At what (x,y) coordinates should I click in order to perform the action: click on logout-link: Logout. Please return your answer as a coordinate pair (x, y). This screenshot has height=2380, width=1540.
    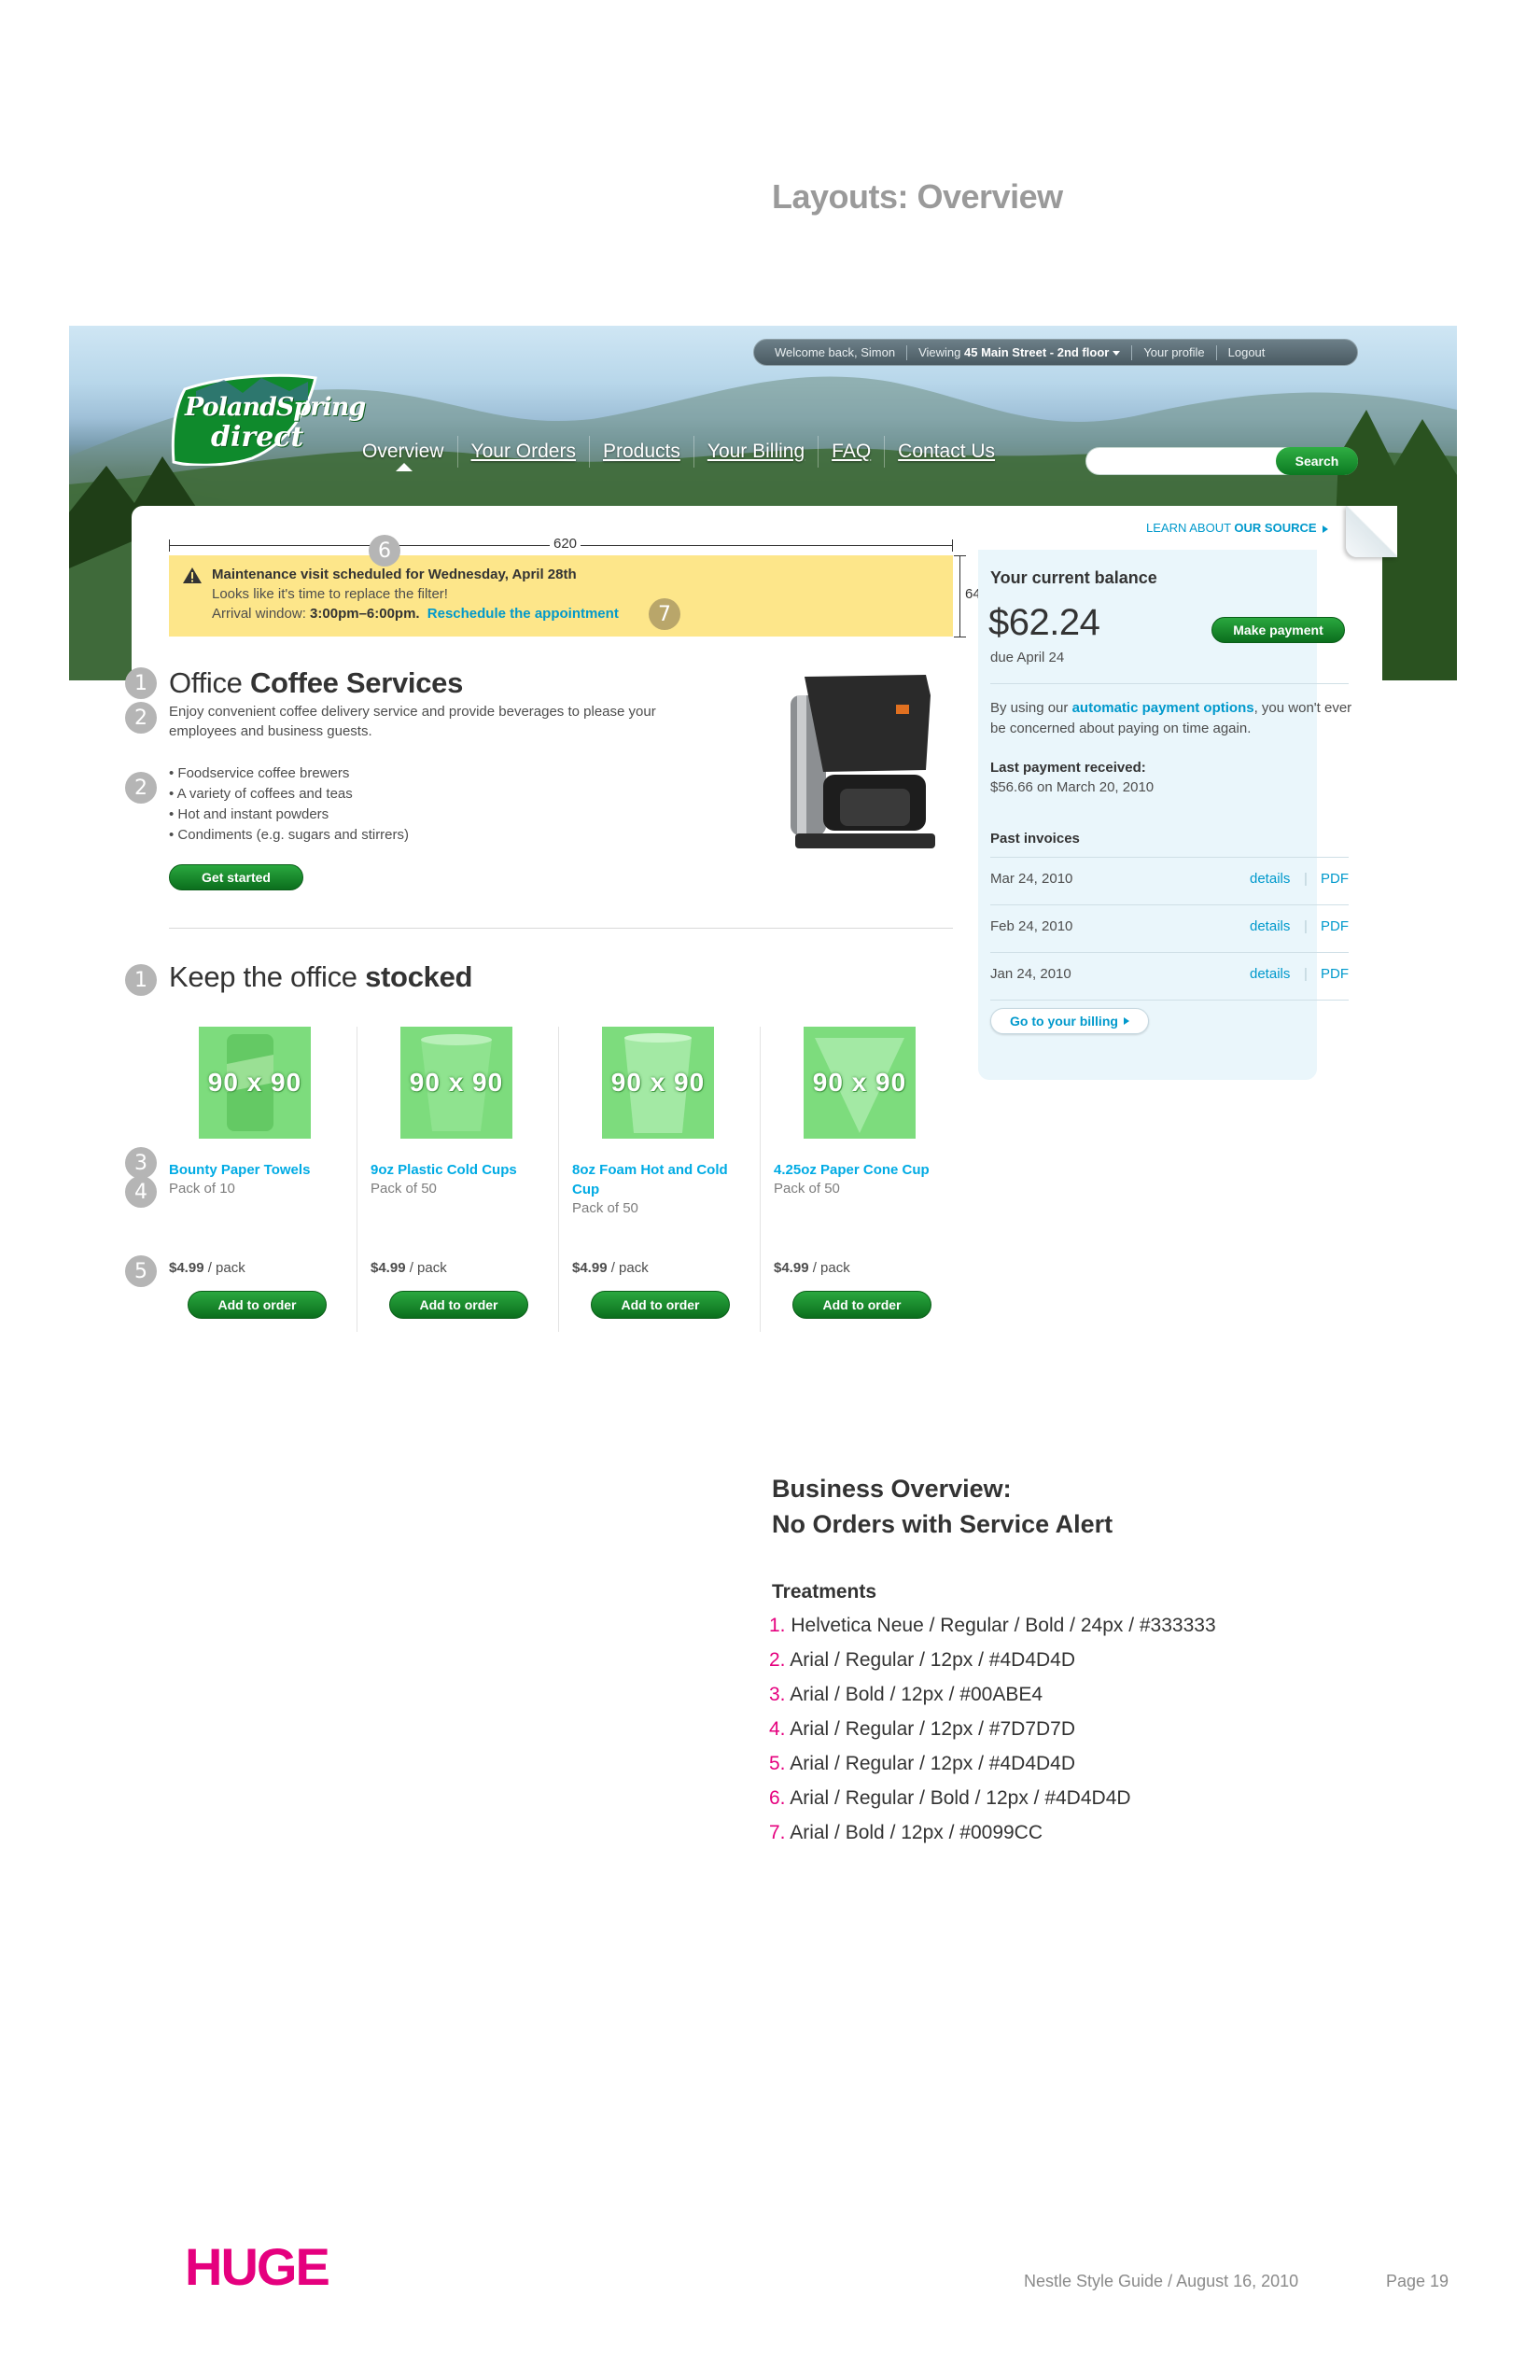
    Looking at the image, I should click on (1247, 352).